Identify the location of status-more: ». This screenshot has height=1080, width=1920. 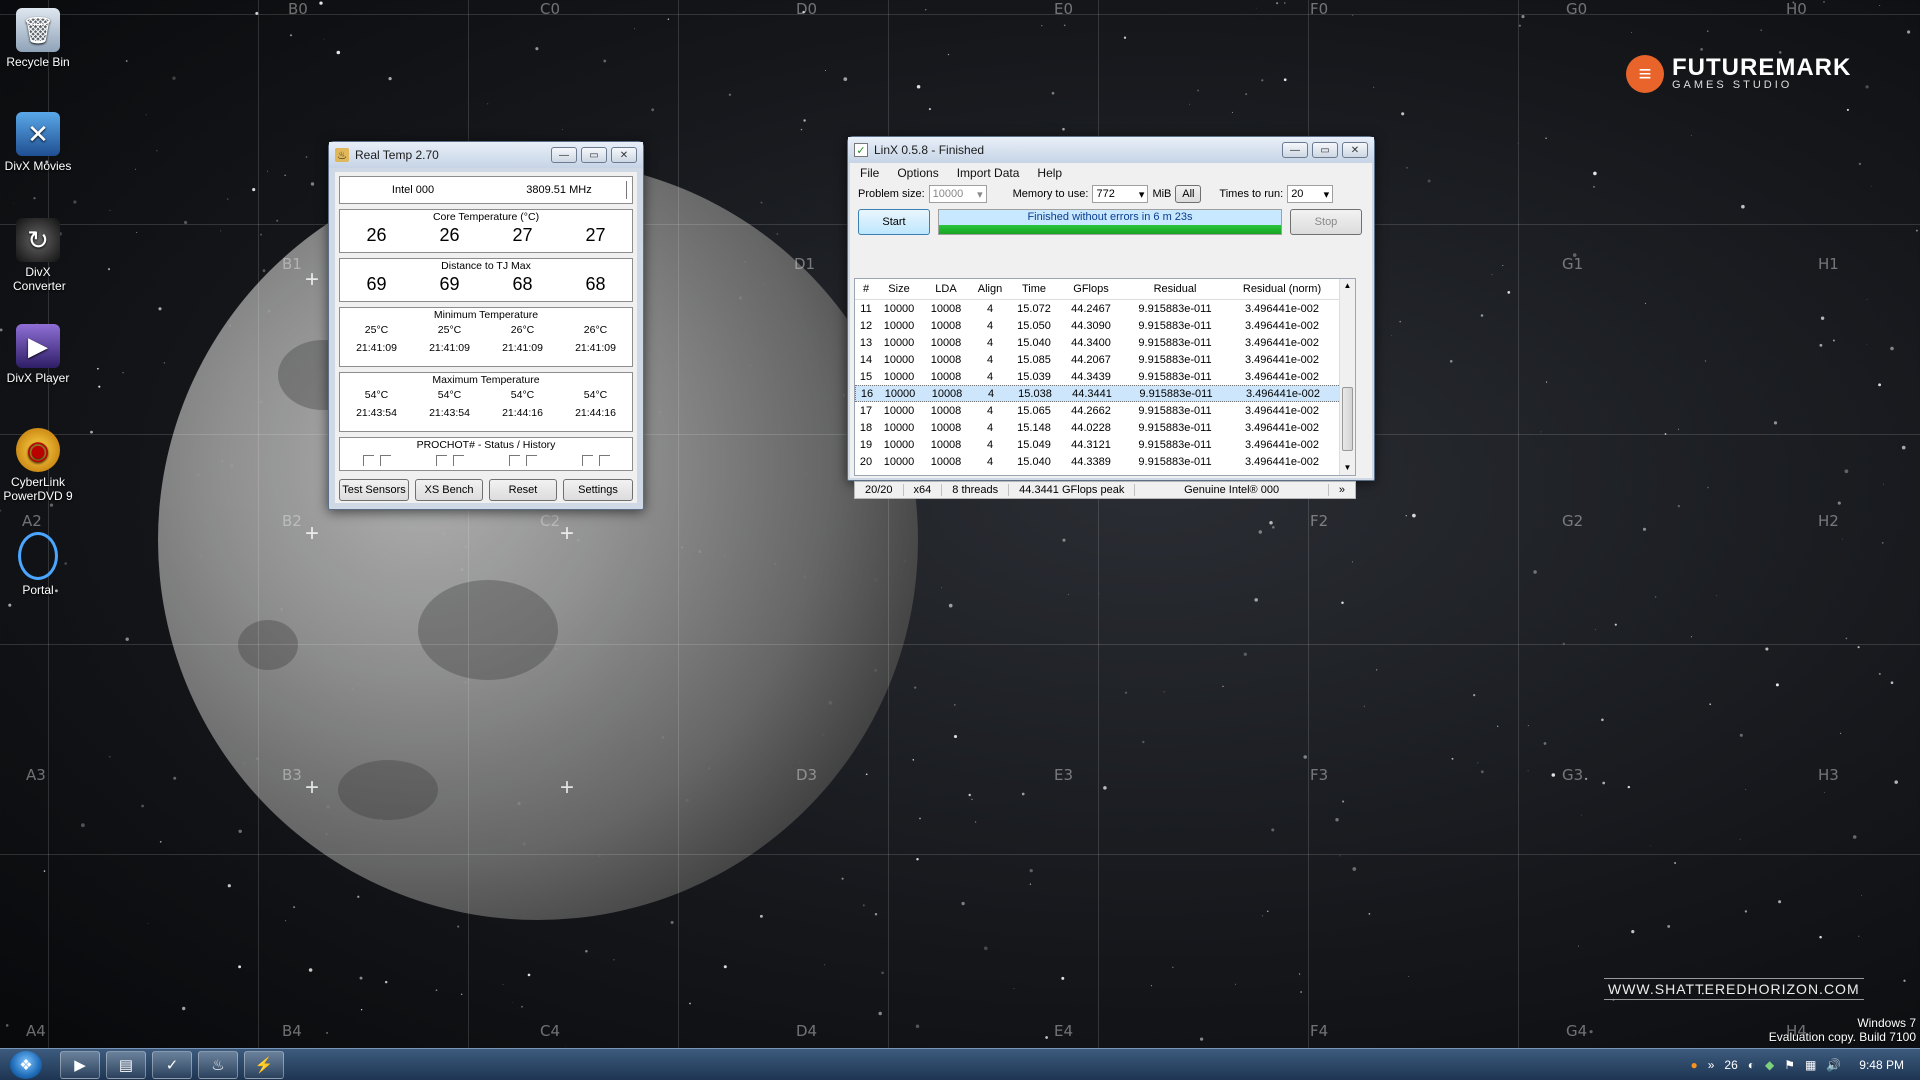
(1342, 490).